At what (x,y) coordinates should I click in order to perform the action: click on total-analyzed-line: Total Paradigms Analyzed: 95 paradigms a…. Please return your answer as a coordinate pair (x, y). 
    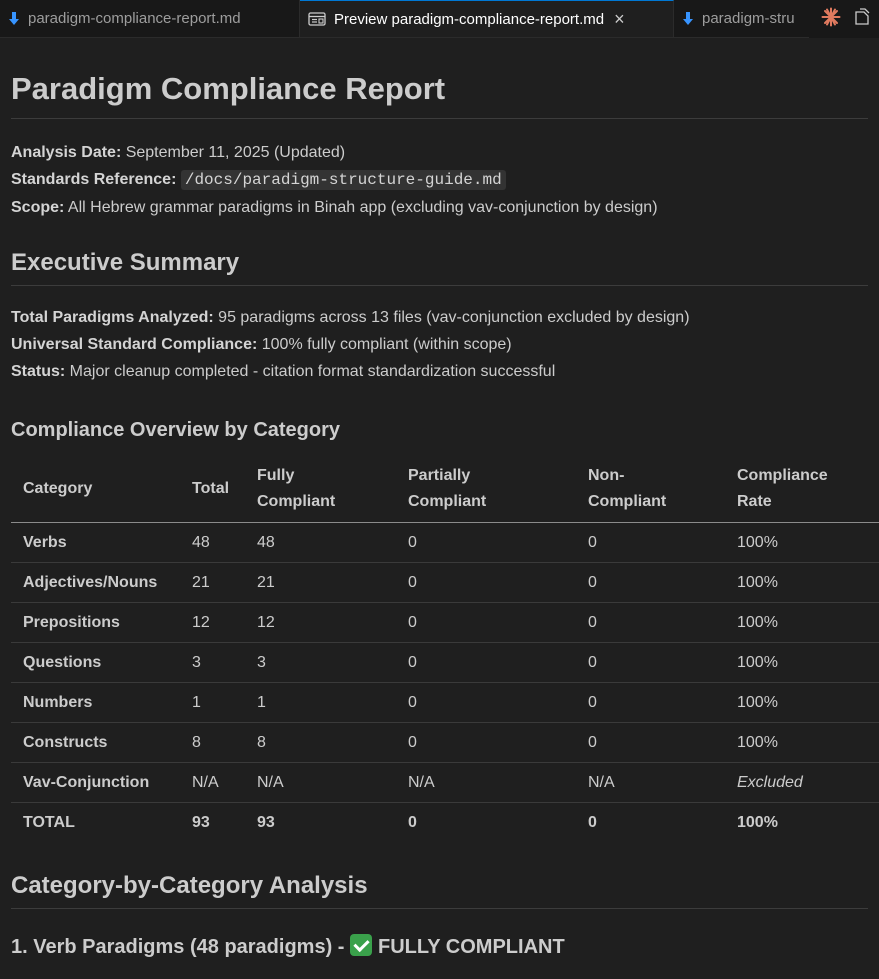
    Looking at the image, I should click on (439, 317).